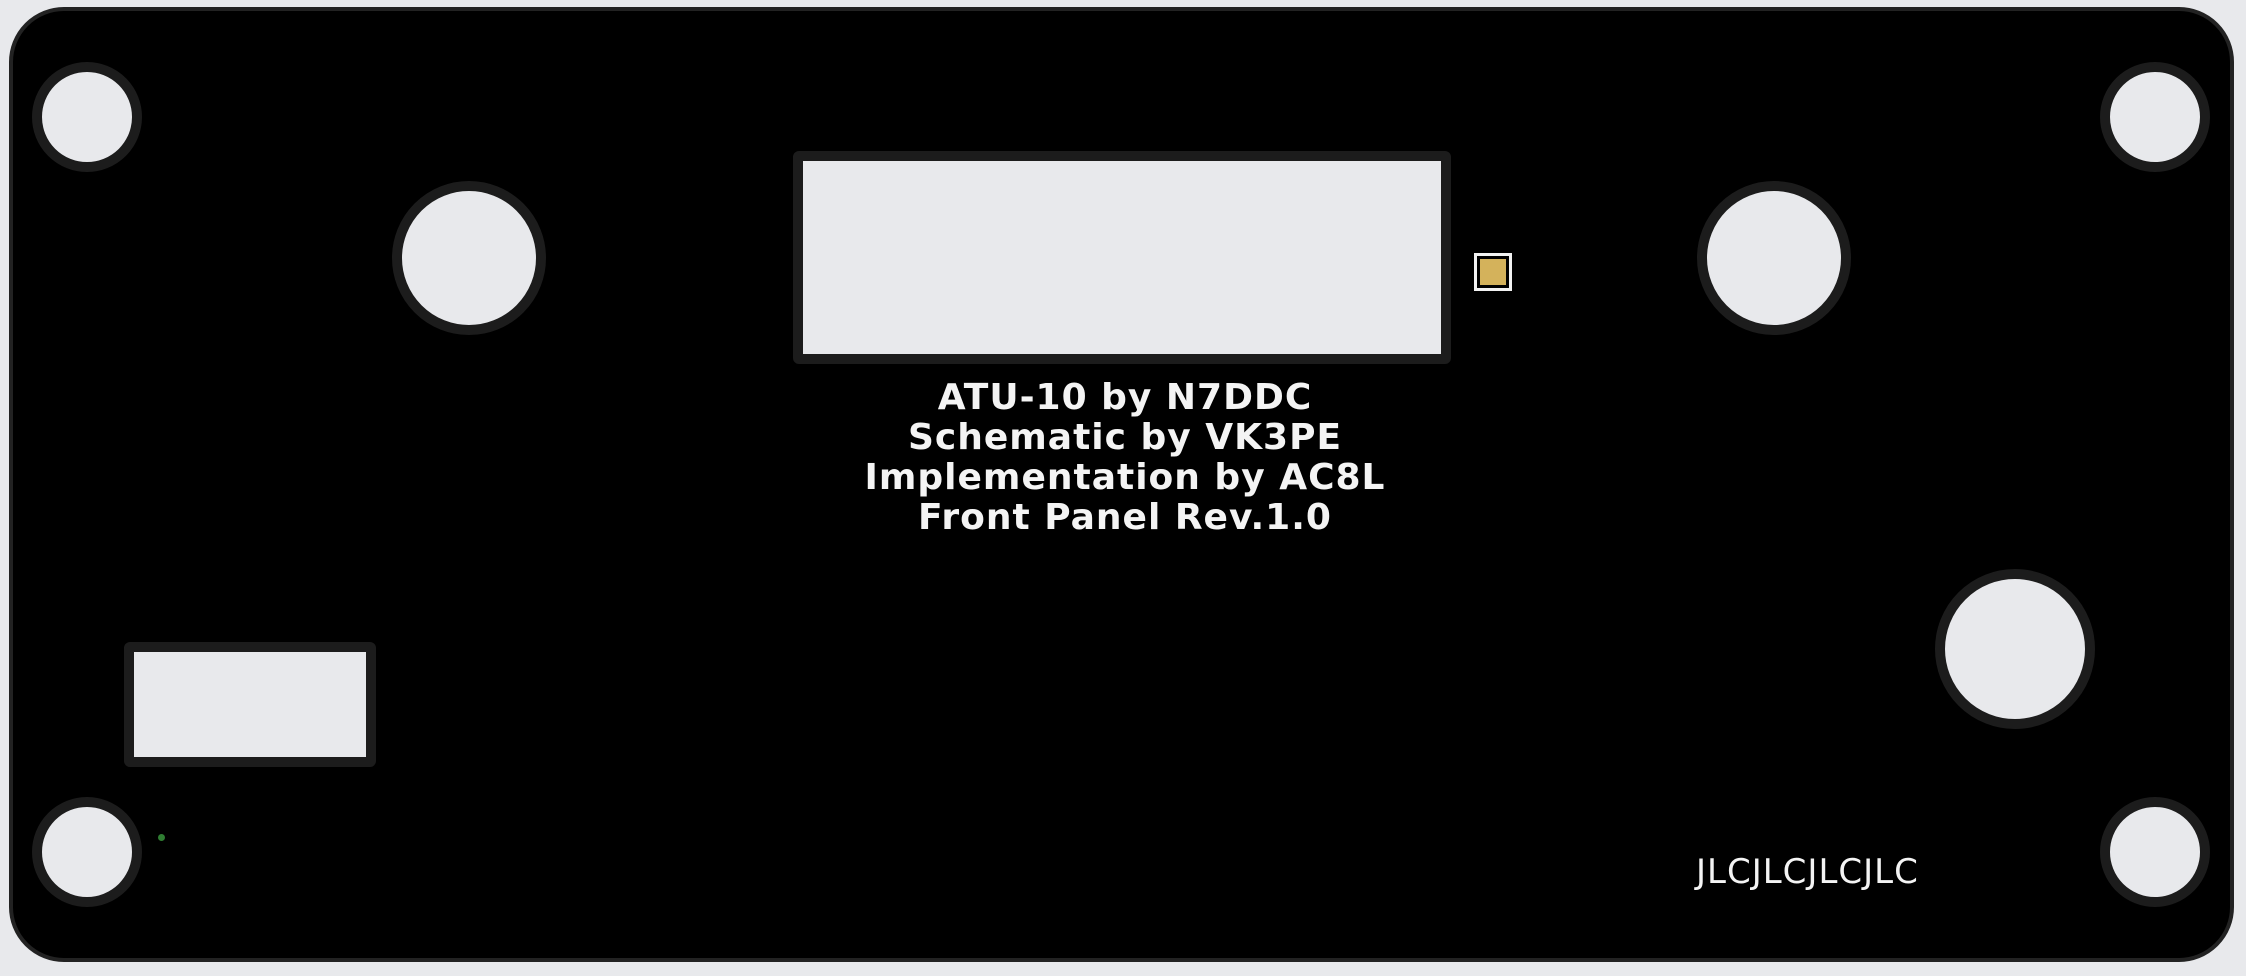 The height and width of the screenshot is (976, 2246). I want to click on mounting-hole-bottom-left, so click(87, 852).